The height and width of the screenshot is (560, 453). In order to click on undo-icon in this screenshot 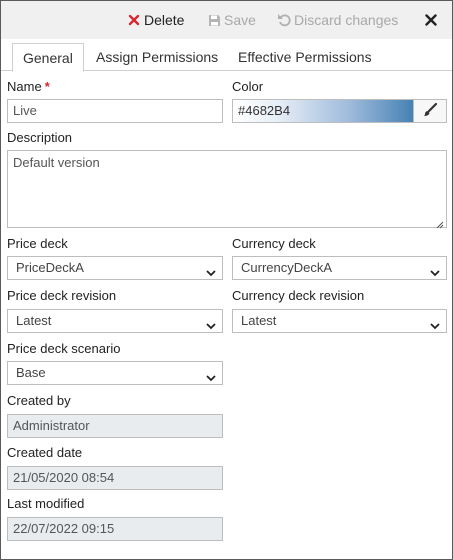, I will do `click(284, 20)`.